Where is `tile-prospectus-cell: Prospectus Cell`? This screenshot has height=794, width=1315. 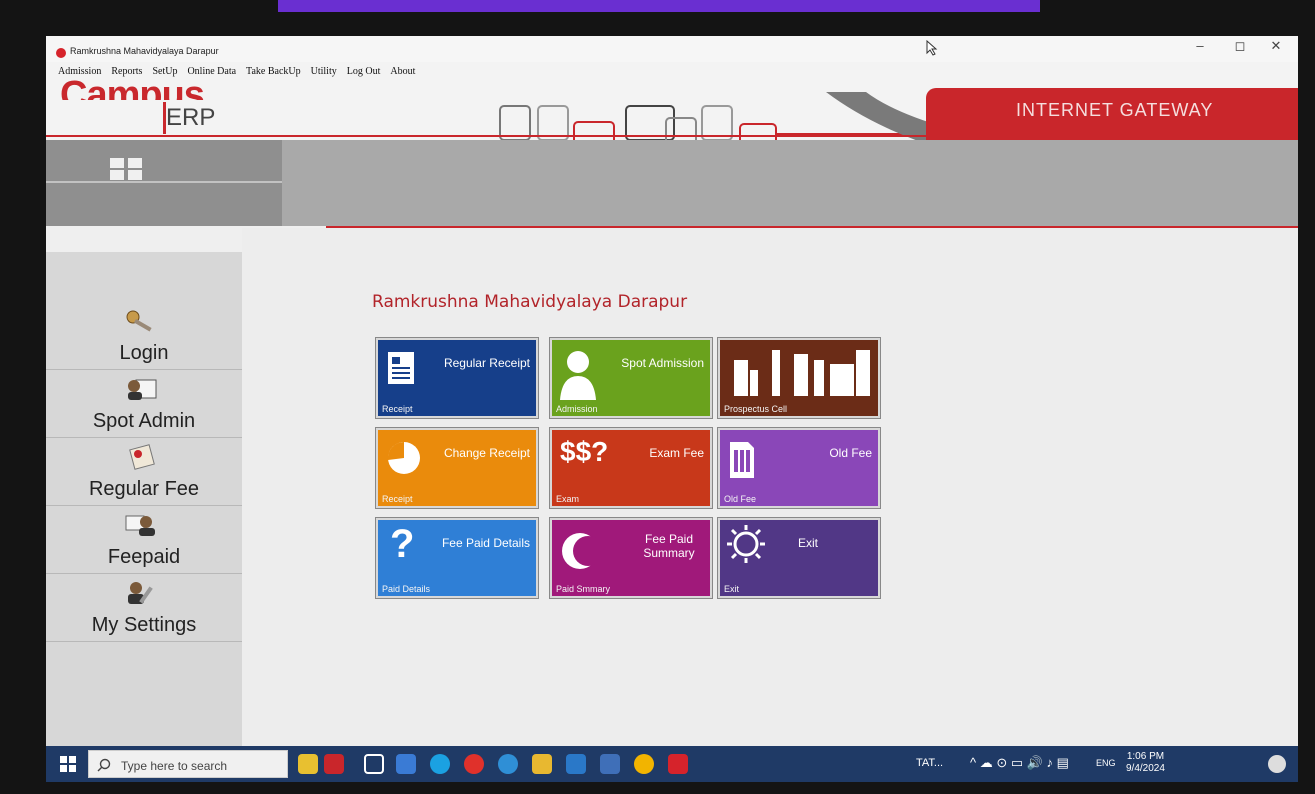
tile-prospectus-cell: Prospectus Cell is located at coordinates (799, 378).